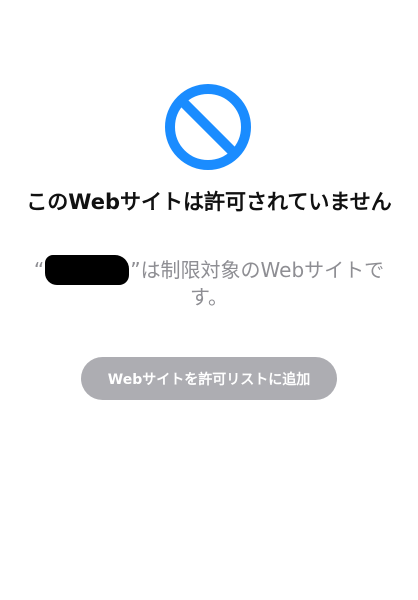 The height and width of the screenshot is (600, 418). Describe the element at coordinates (209, 378) in the screenshot. I see `add-to-allow-list-button: Webサイトを許可リストに追加` at that location.